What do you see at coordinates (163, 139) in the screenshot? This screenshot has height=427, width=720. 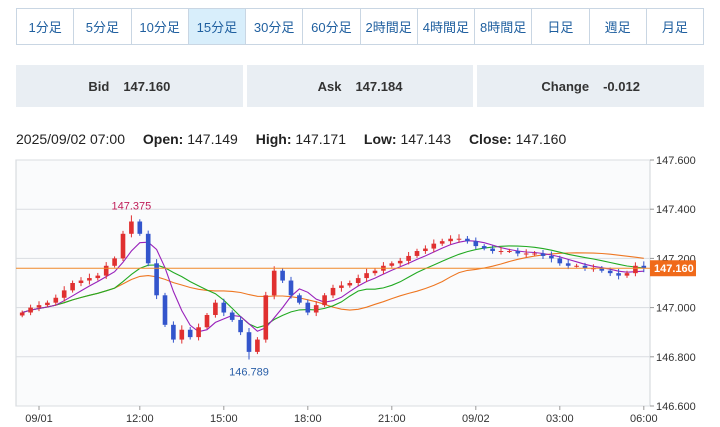 I see `open-label: Open:` at bounding box center [163, 139].